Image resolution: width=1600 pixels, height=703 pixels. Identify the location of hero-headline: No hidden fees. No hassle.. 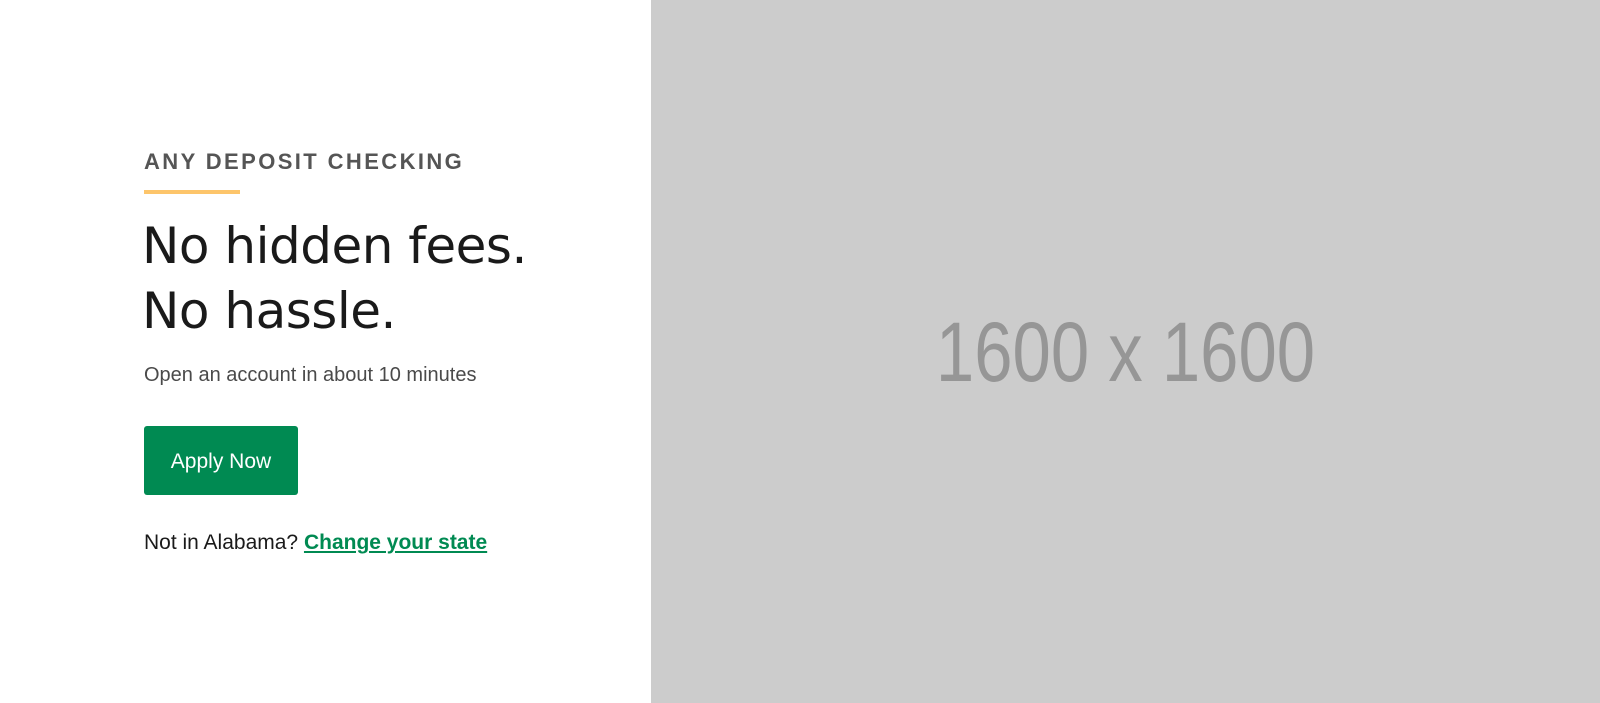
(383, 279).